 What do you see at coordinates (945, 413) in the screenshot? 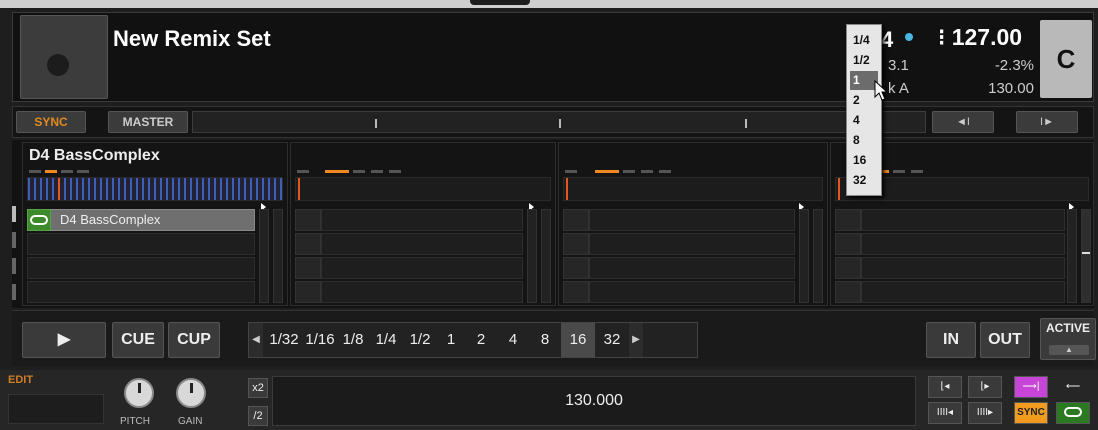
I see `beatjump-back-button: IIII◂` at bounding box center [945, 413].